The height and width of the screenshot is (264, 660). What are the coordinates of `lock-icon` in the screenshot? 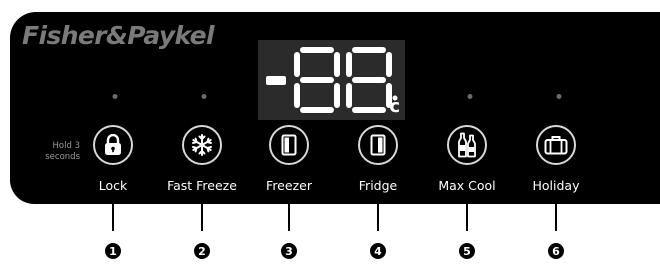 It's located at (113, 144).